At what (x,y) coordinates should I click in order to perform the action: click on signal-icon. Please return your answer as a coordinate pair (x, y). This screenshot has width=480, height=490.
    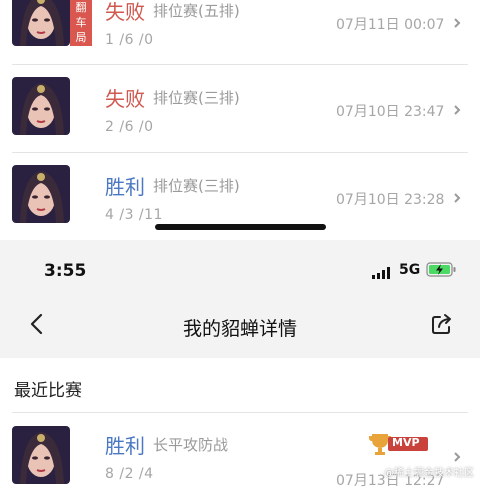
    Looking at the image, I should click on (382, 271).